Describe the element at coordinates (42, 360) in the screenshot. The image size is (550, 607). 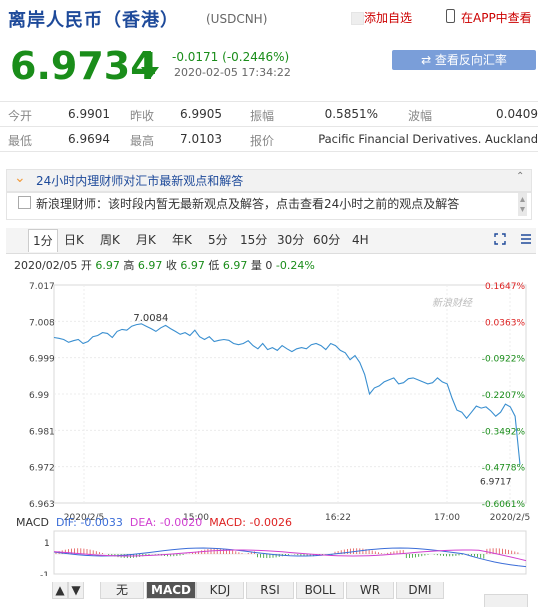
I see `y-tick-label: 6.999` at that location.